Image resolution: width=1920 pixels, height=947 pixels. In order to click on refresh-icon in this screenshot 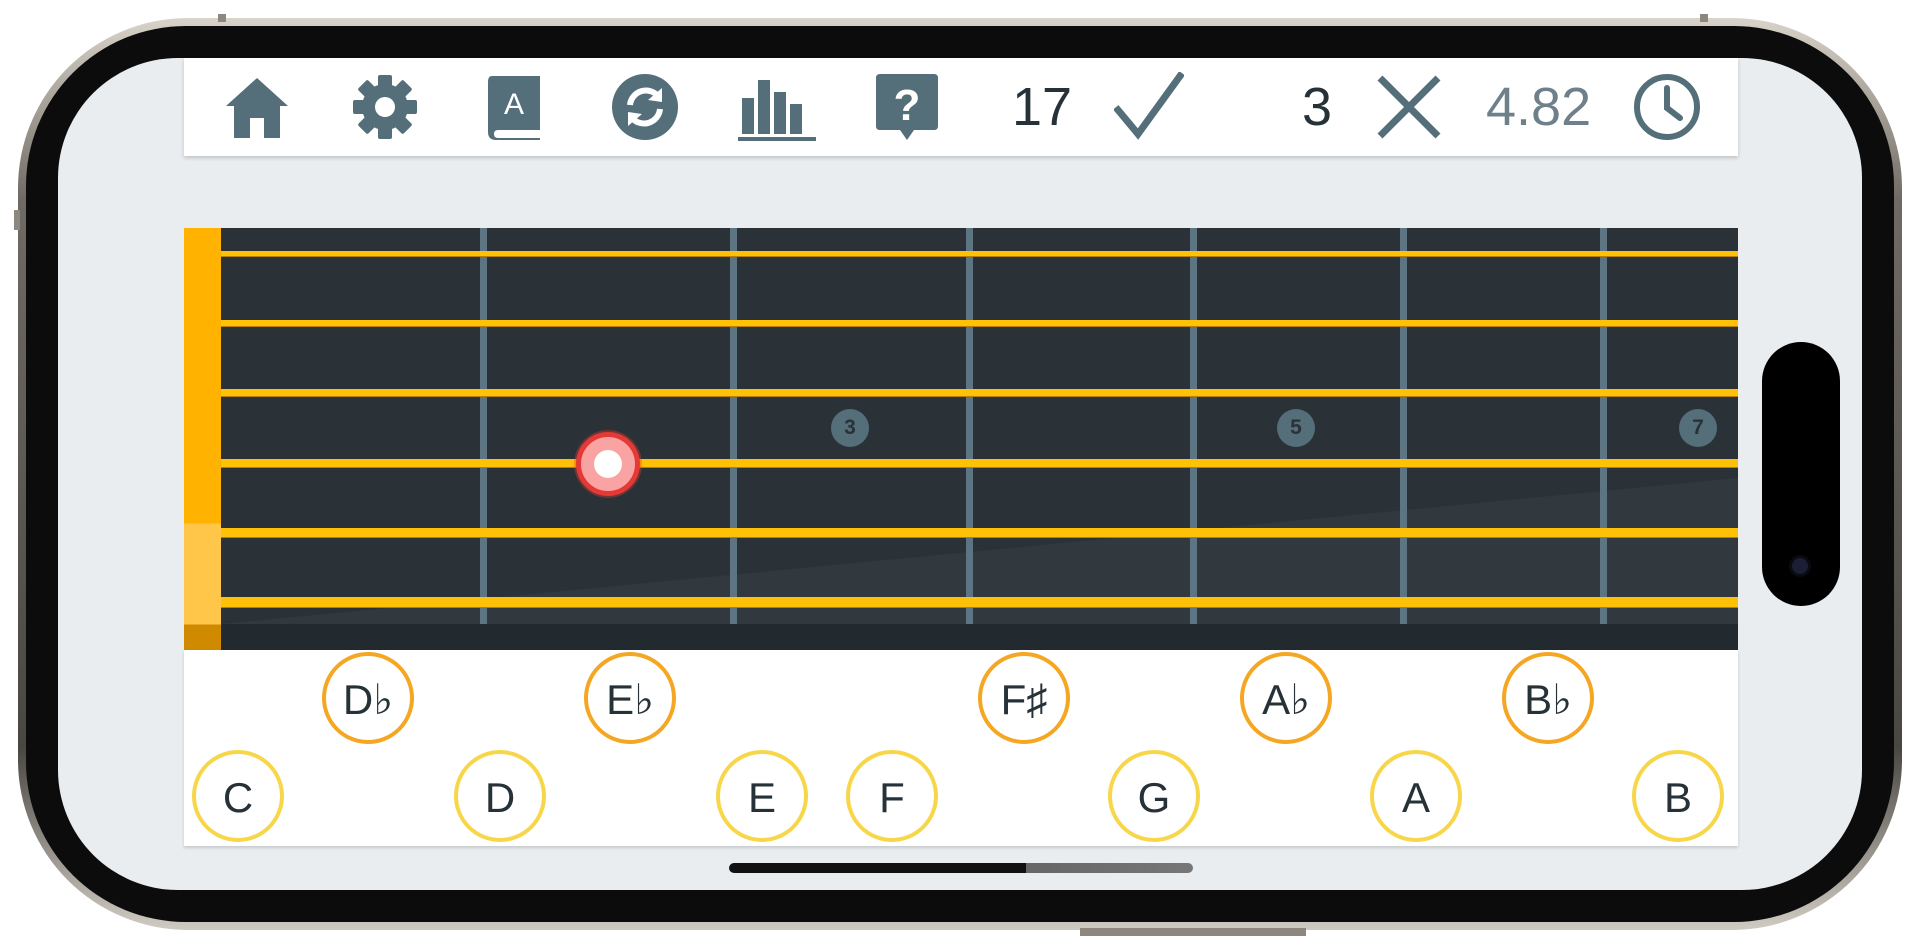, I will do `click(645, 107)`.